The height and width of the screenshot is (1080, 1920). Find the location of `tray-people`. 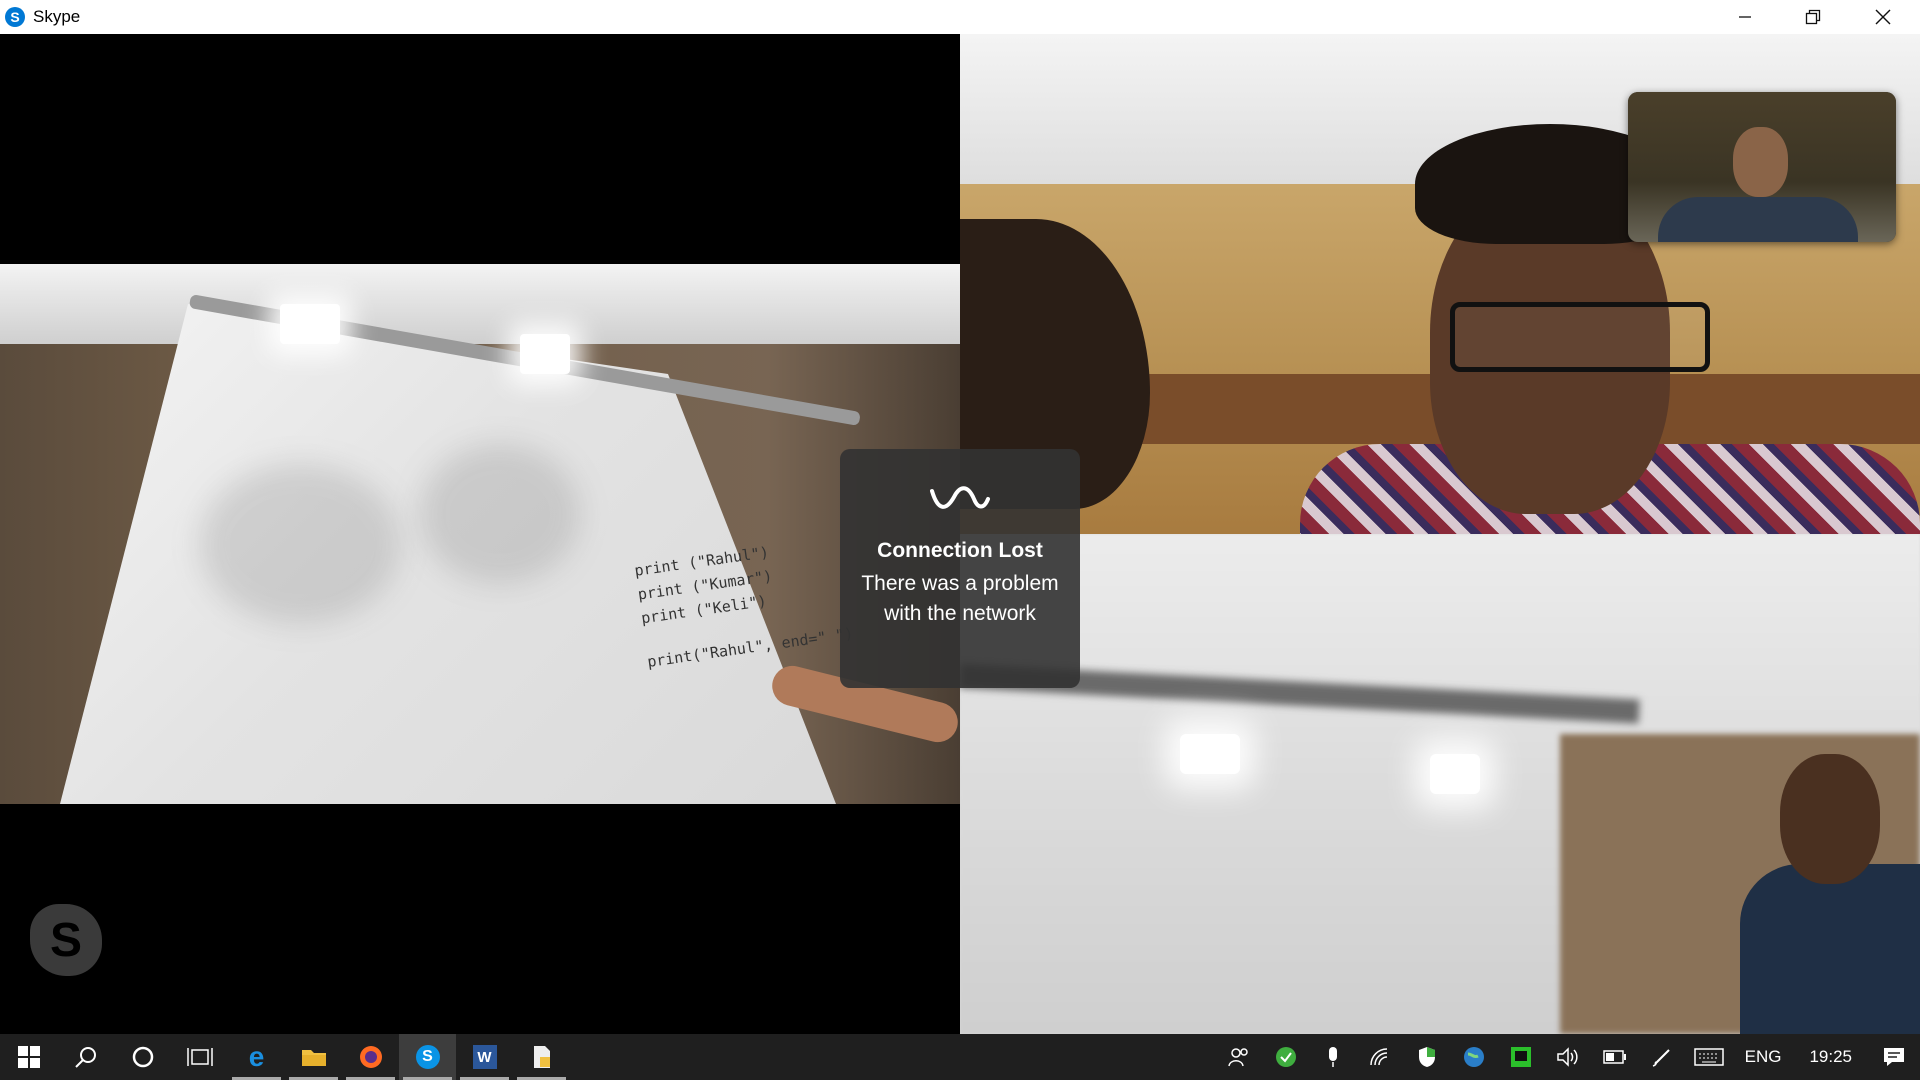

tray-people is located at coordinates (1239, 1057).